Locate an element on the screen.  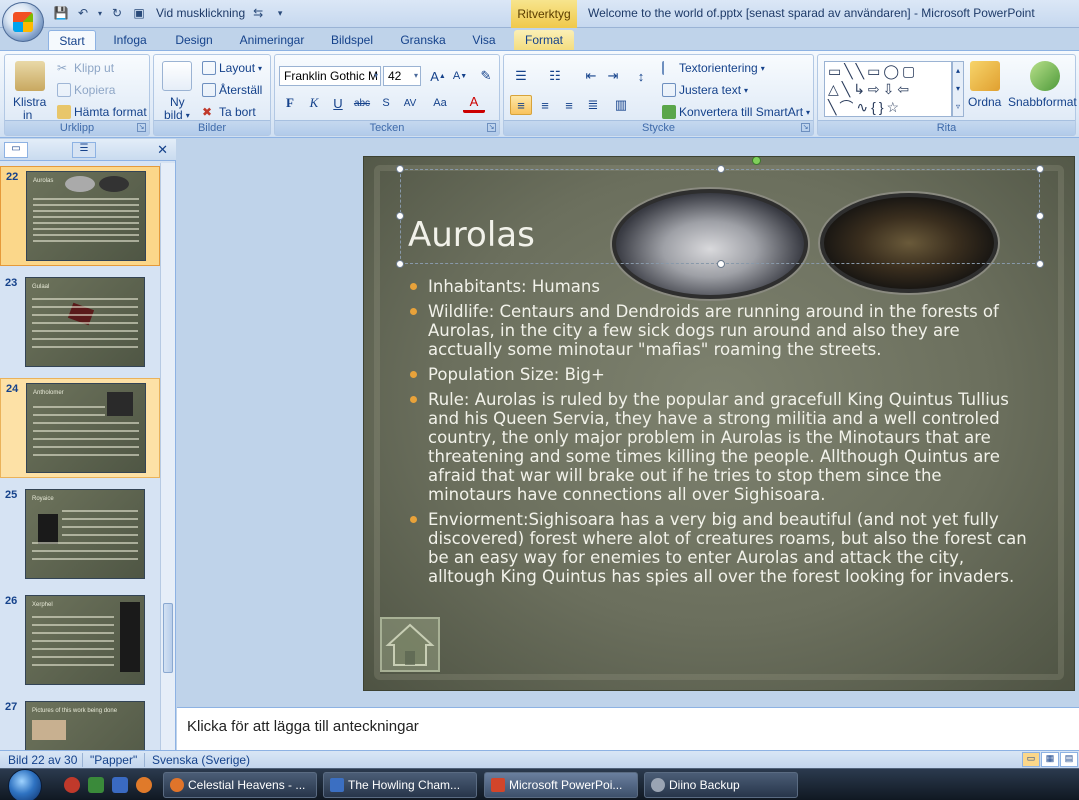
tab-bildspel: Bildspel is located at coordinates (352, 40).